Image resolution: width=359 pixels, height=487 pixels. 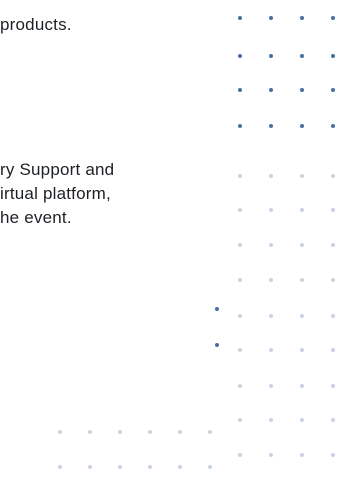 What do you see at coordinates (57, 169) in the screenshot?
I see `body-text-line-2: ry Support and` at bounding box center [57, 169].